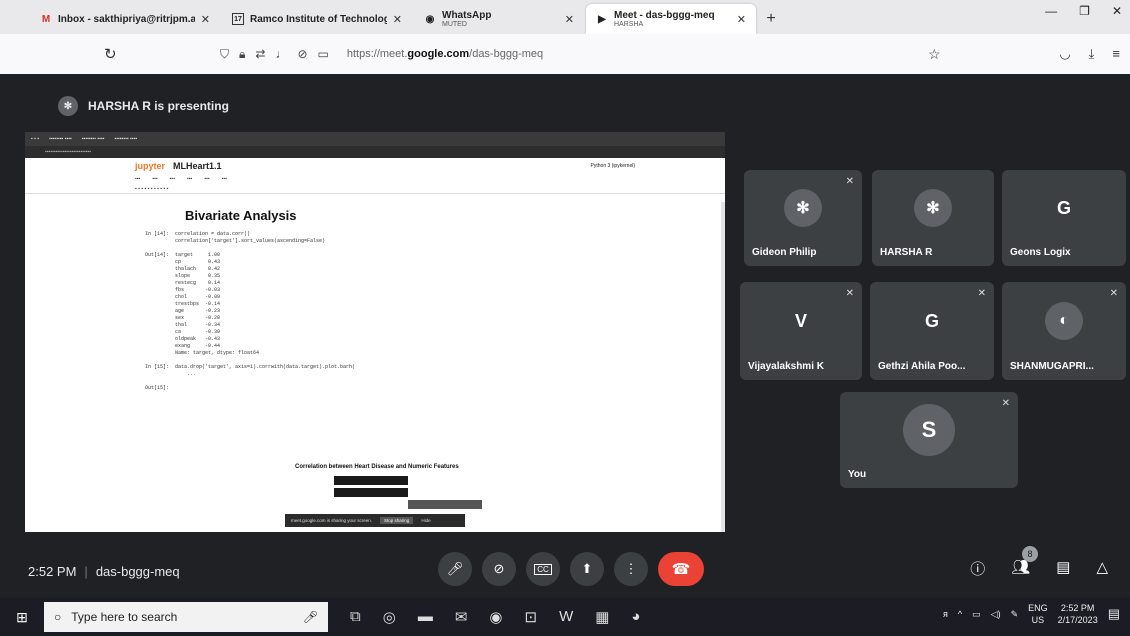 This screenshot has width=1130, height=636. I want to click on menu-icon: ≡, so click(1116, 54).